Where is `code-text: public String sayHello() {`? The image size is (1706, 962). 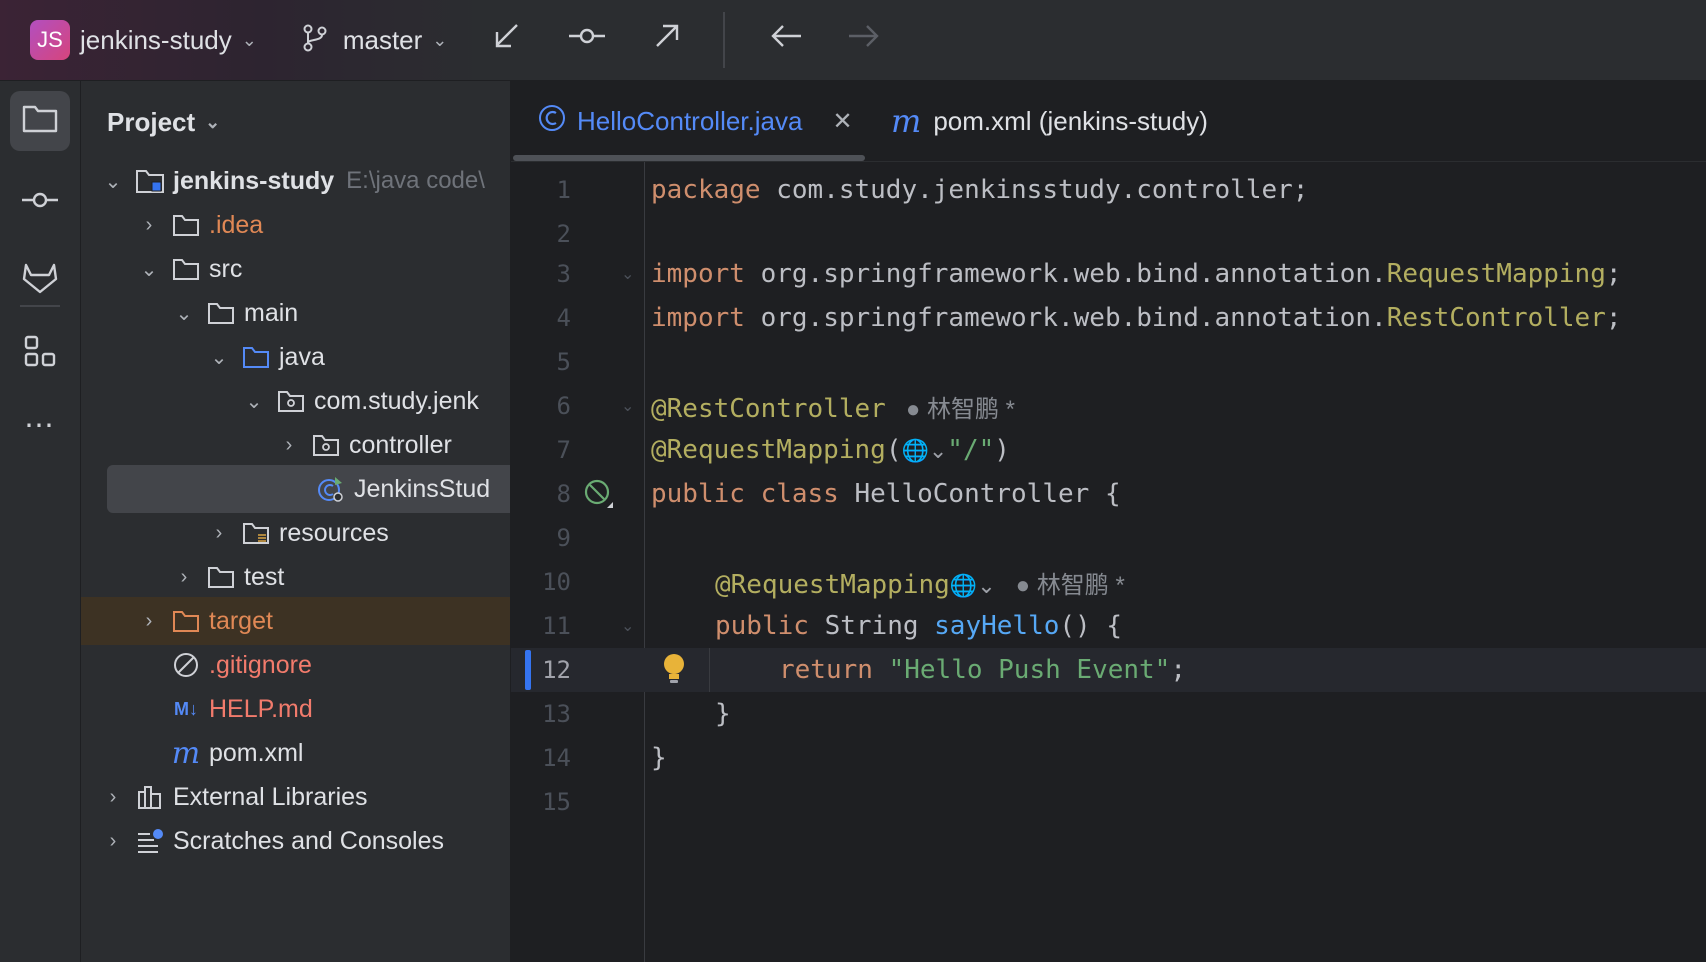
code-text: public String sayHello() { is located at coordinates (918, 626).